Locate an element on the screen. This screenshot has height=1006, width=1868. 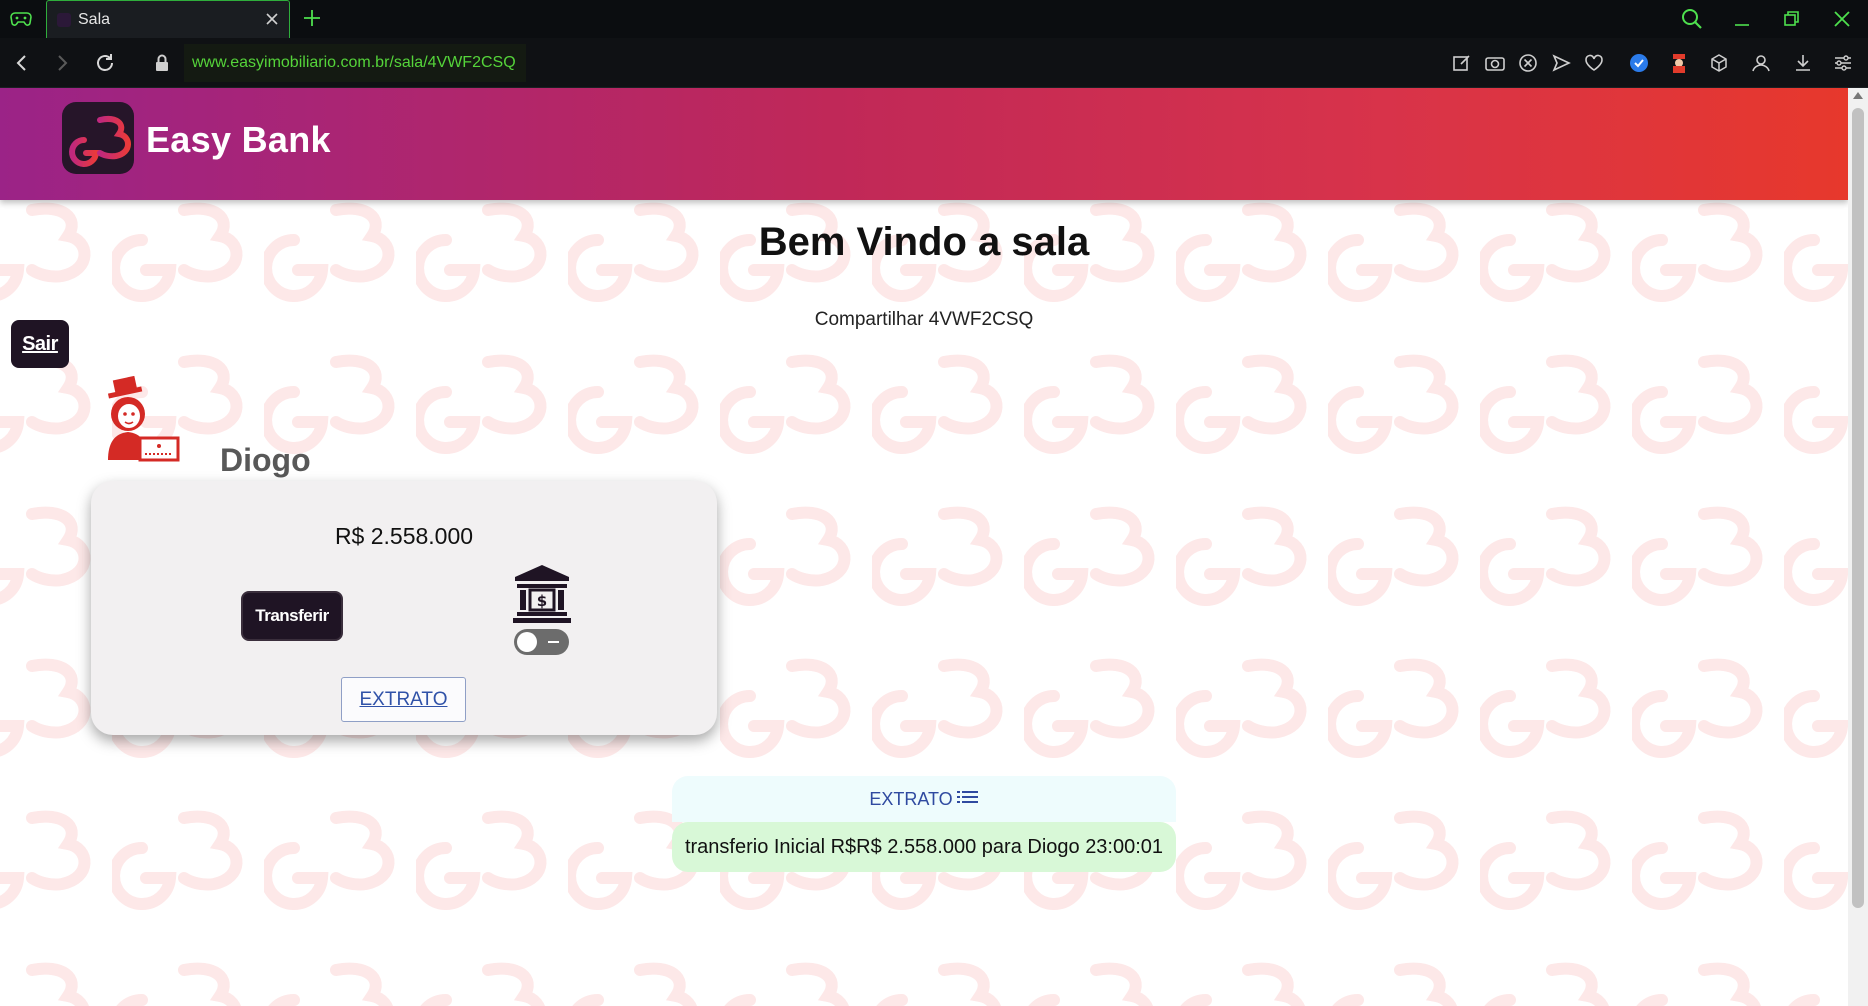
scroll-thumb is located at coordinates (1858, 508).